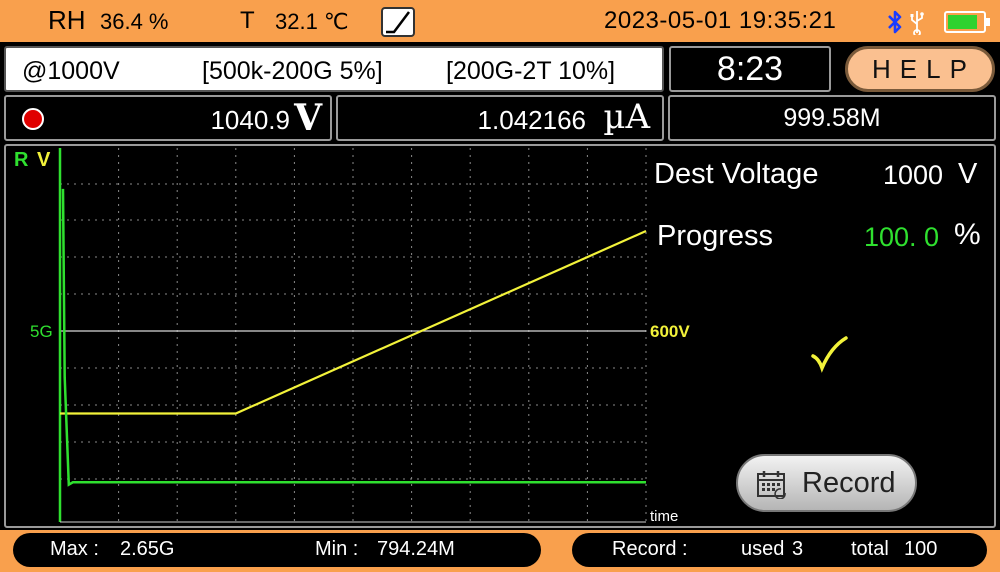  Describe the element at coordinates (626, 117) in the screenshot. I see `current-unit: µA` at that location.